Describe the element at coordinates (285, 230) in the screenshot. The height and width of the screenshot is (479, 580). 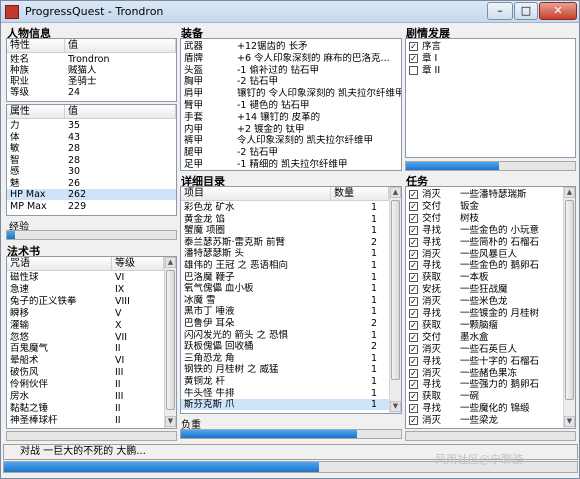
I see `inventory-row: 蟹魔 项圈 1` at that location.